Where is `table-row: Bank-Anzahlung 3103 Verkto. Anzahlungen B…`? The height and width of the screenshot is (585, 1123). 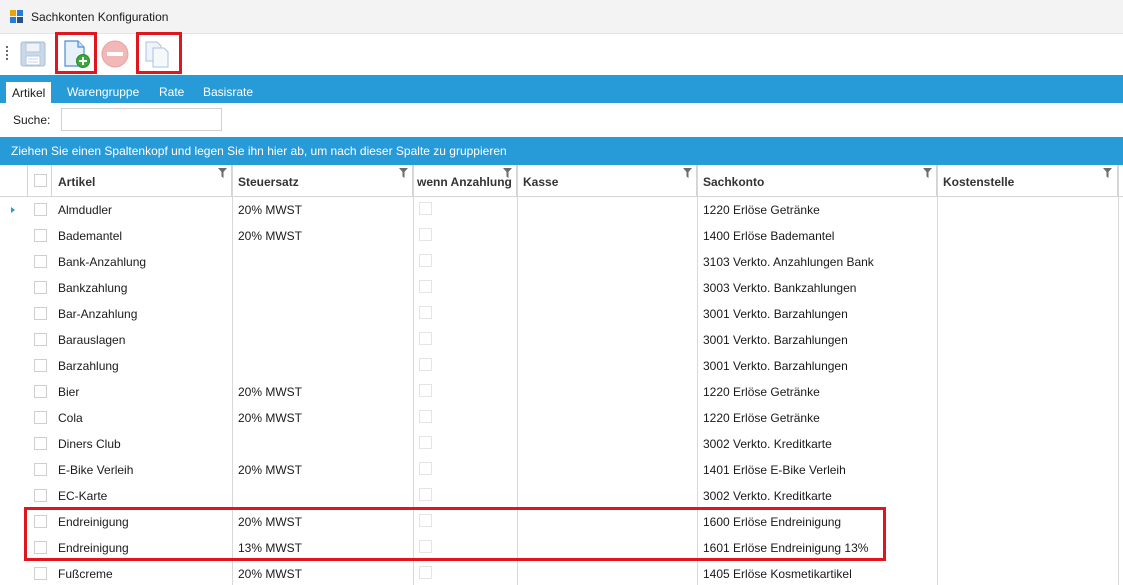
table-row: Bank-Anzahlung 3103 Verkto. Anzahlungen B… is located at coordinates (561, 262).